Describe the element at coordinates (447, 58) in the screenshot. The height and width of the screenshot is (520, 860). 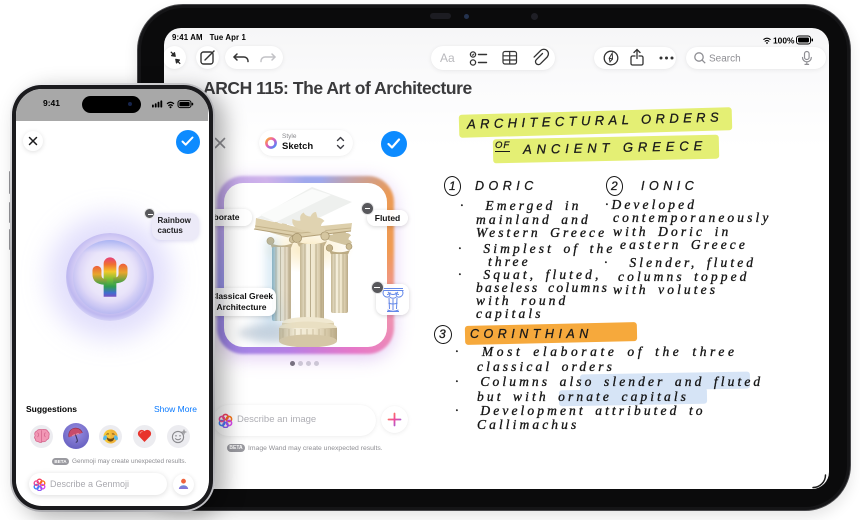
I see `svg-text: Aa` at that location.